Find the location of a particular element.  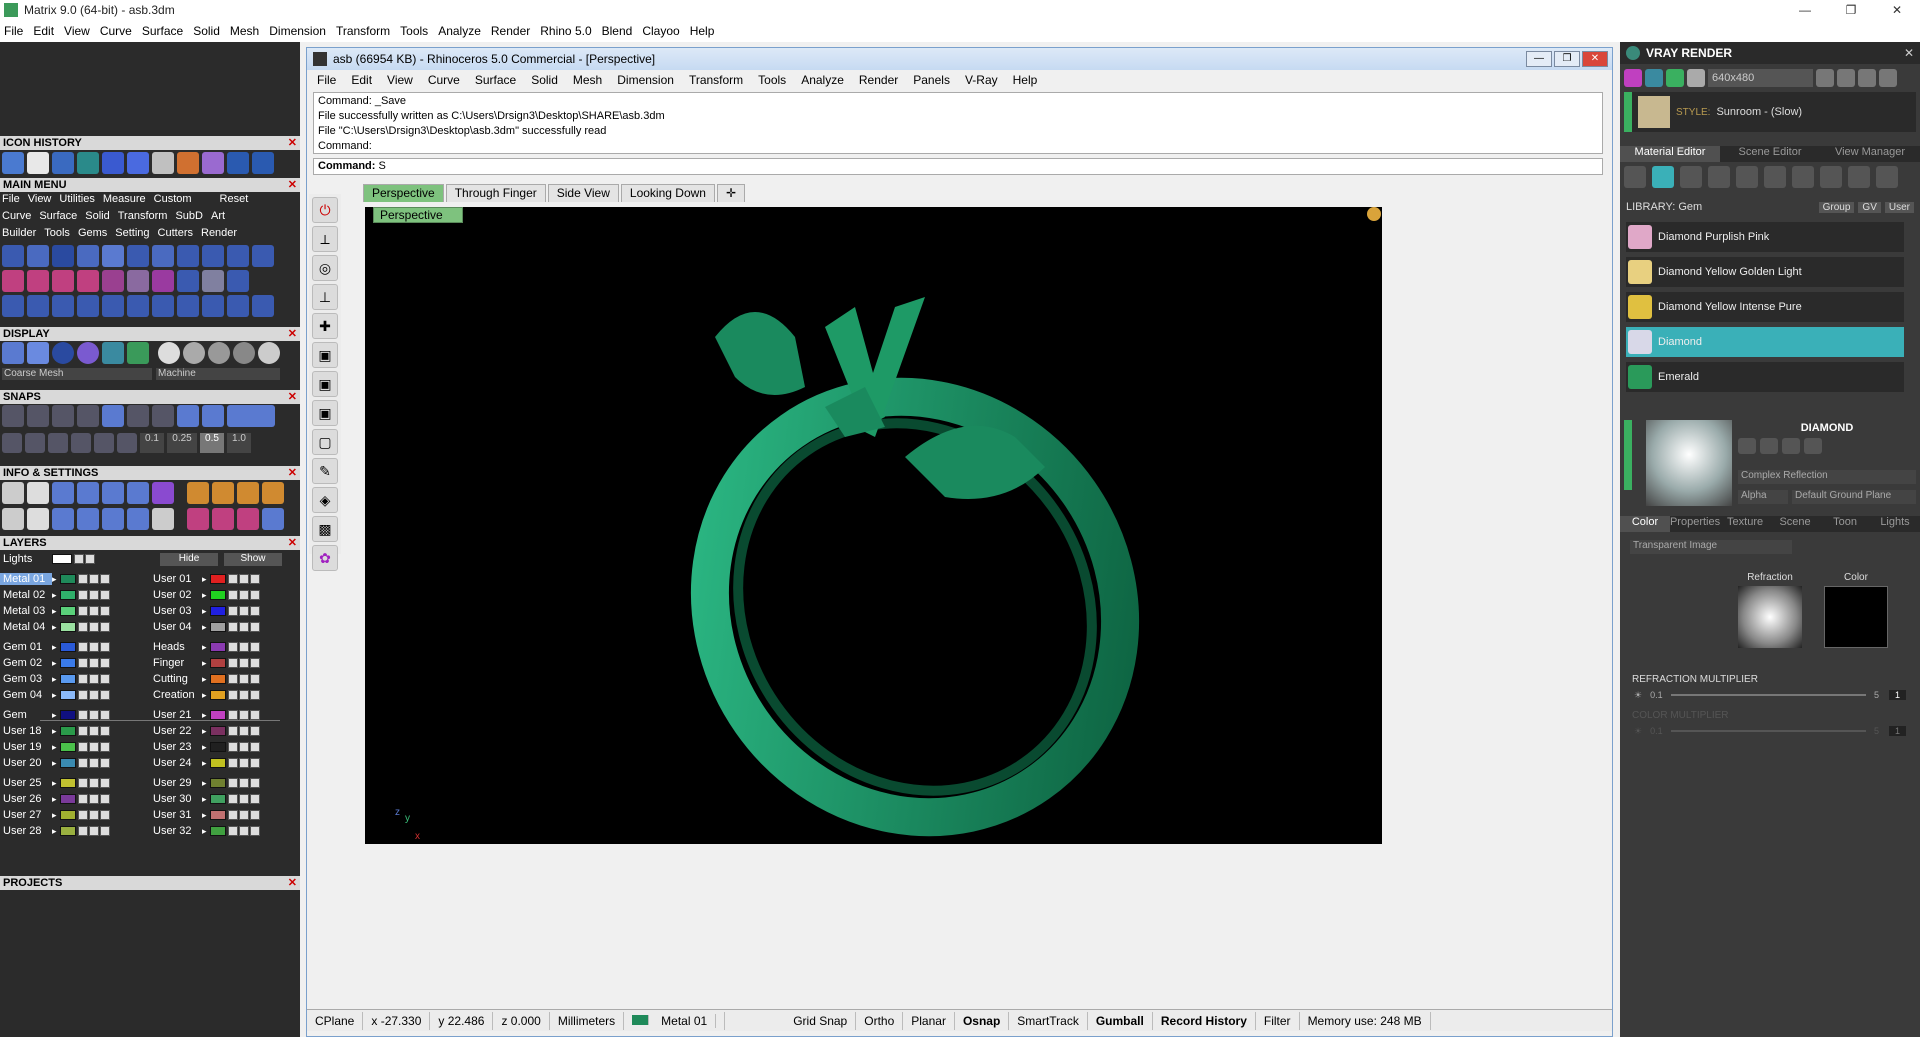

filter-toggle: Filter is located at coordinates (1278, 1020).